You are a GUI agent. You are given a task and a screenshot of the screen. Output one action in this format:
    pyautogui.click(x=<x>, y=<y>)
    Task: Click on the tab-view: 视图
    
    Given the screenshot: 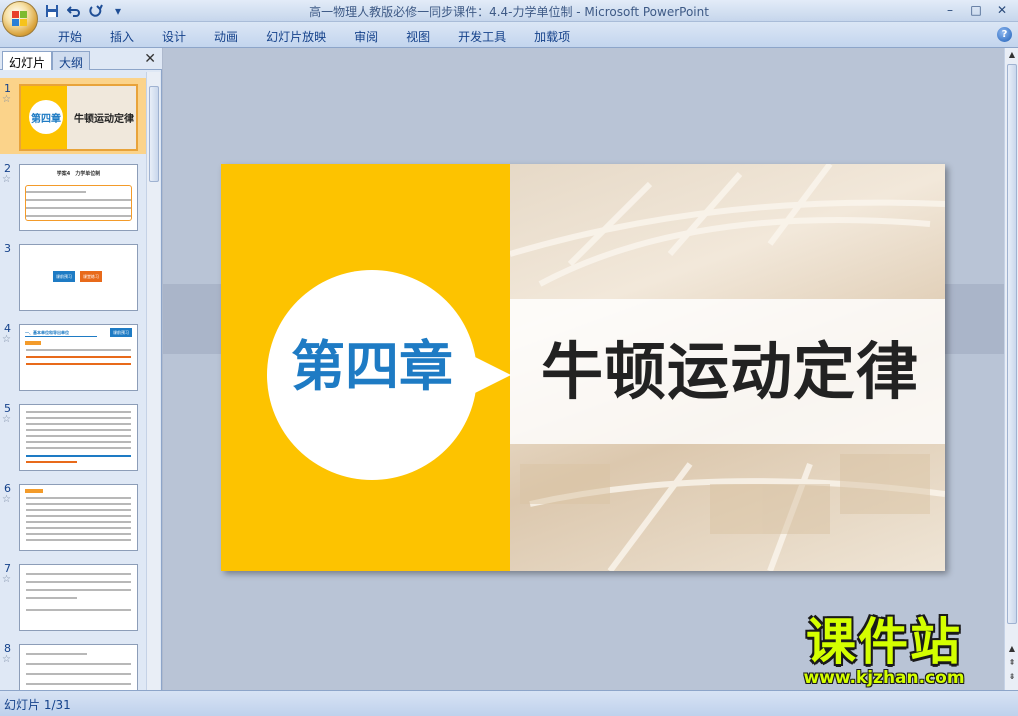 What is the action you would take?
    pyautogui.click(x=418, y=36)
    